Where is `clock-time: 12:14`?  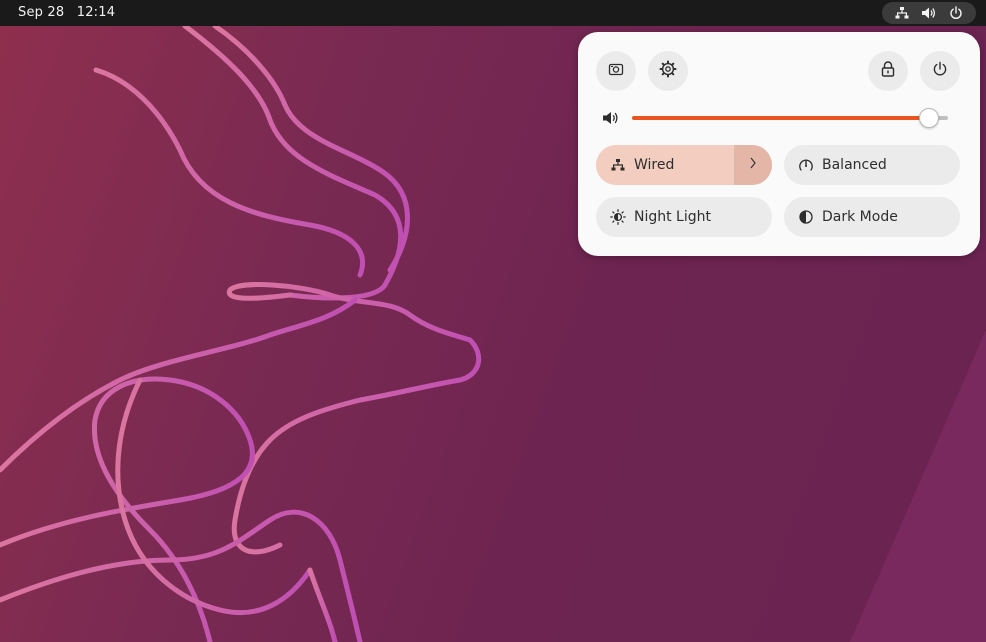 clock-time: 12:14 is located at coordinates (96, 12).